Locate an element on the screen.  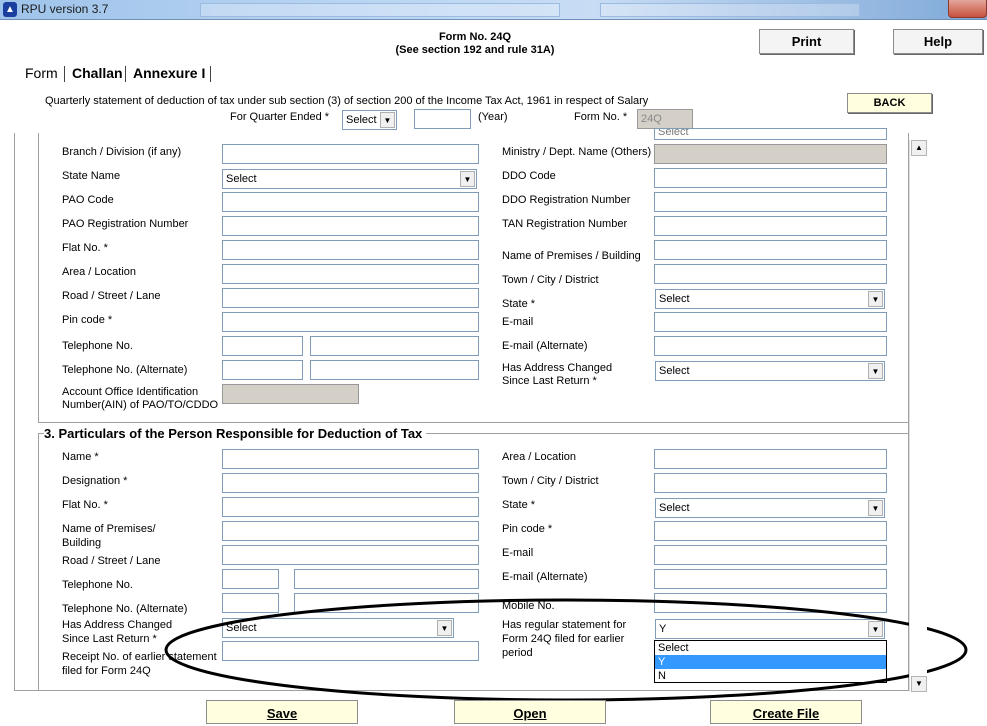
town-label: Town / City / District is located at coordinates (550, 280).